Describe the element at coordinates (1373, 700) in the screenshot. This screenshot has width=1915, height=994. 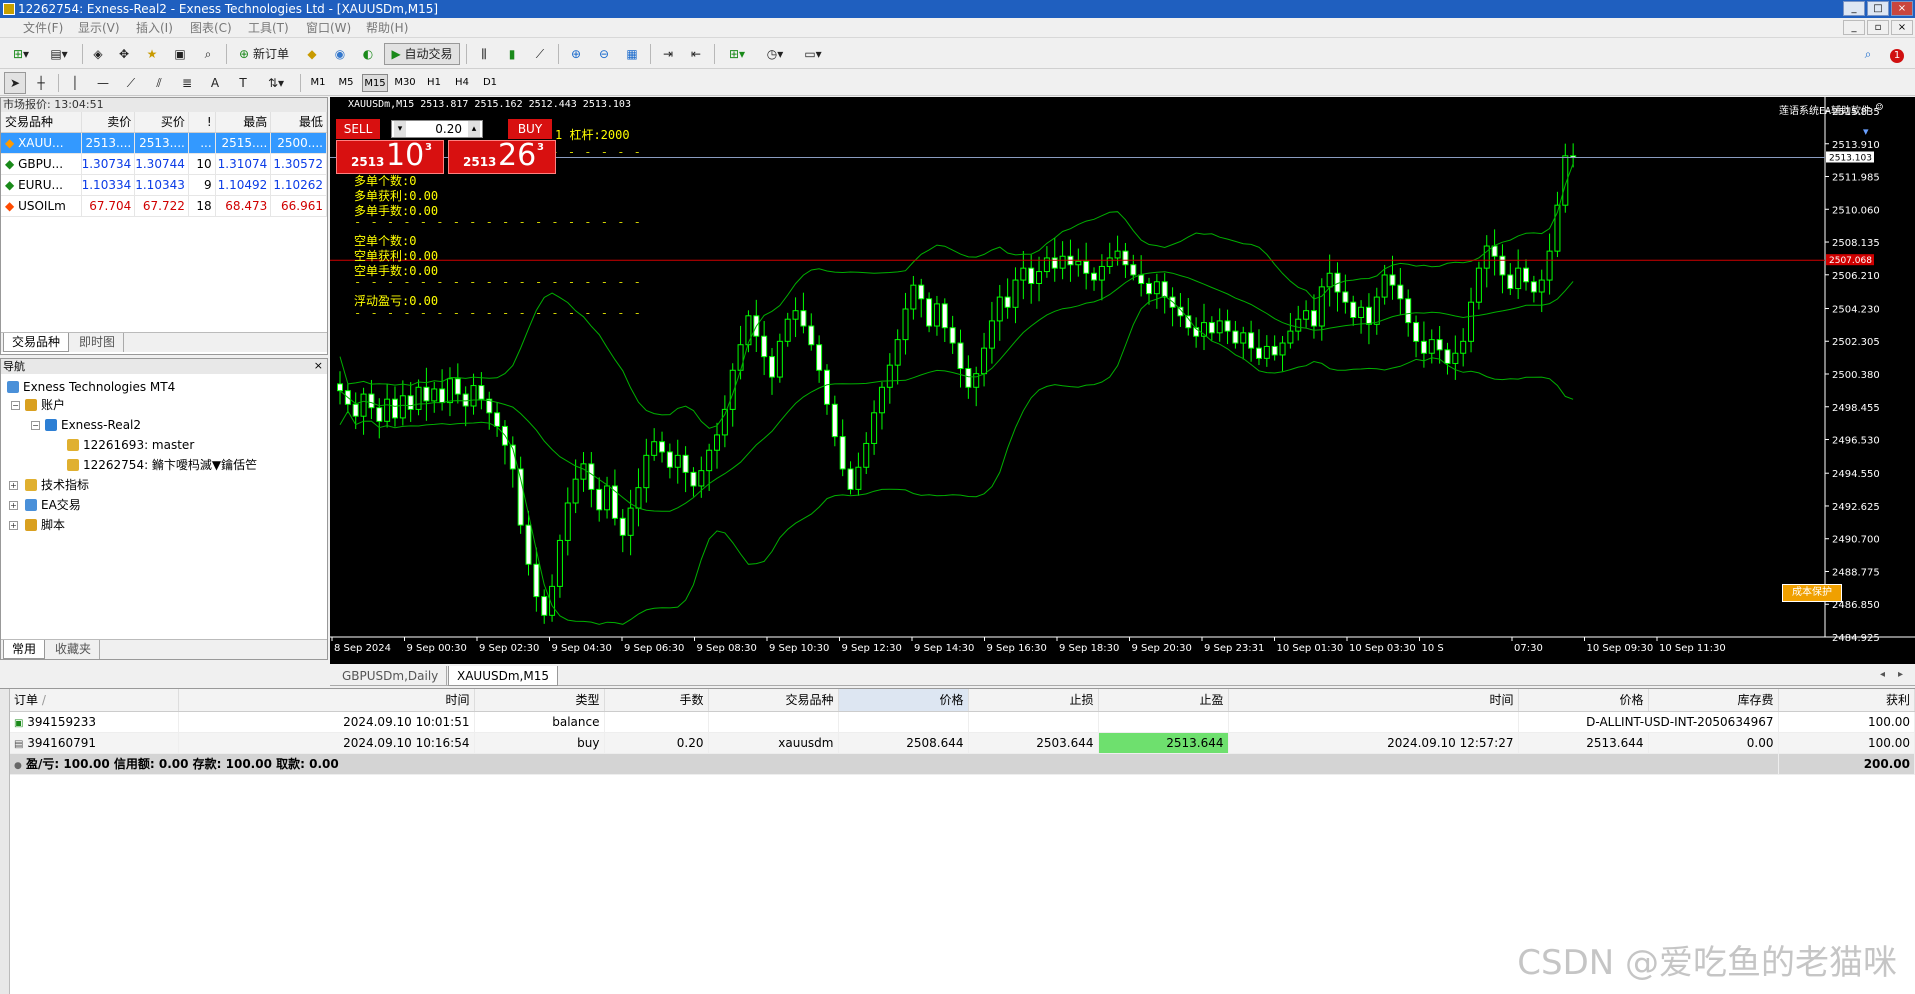
I see `col-close-time: 时间` at that location.